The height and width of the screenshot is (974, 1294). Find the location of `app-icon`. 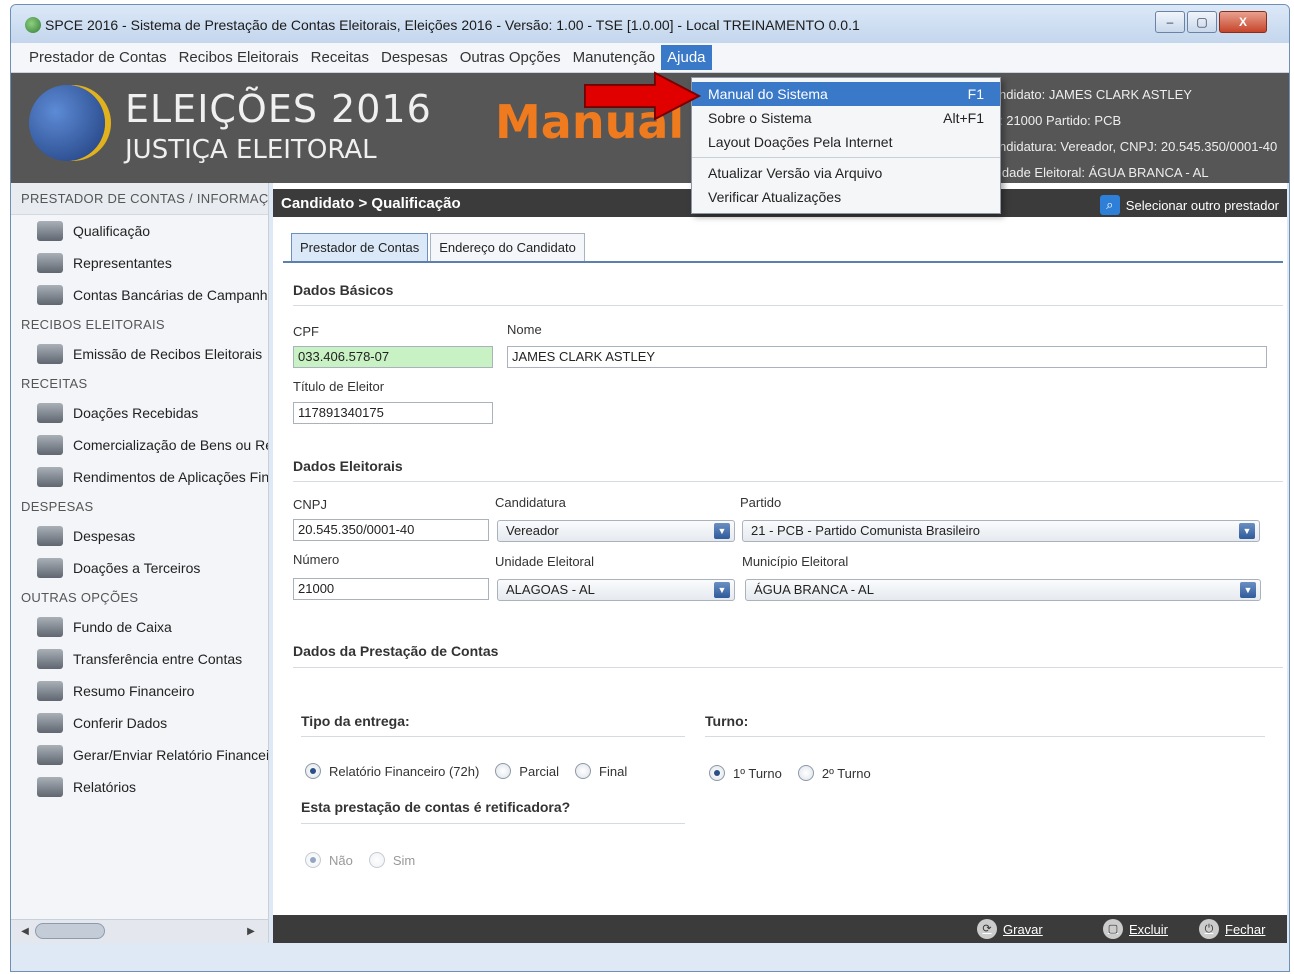

app-icon is located at coordinates (33, 25).